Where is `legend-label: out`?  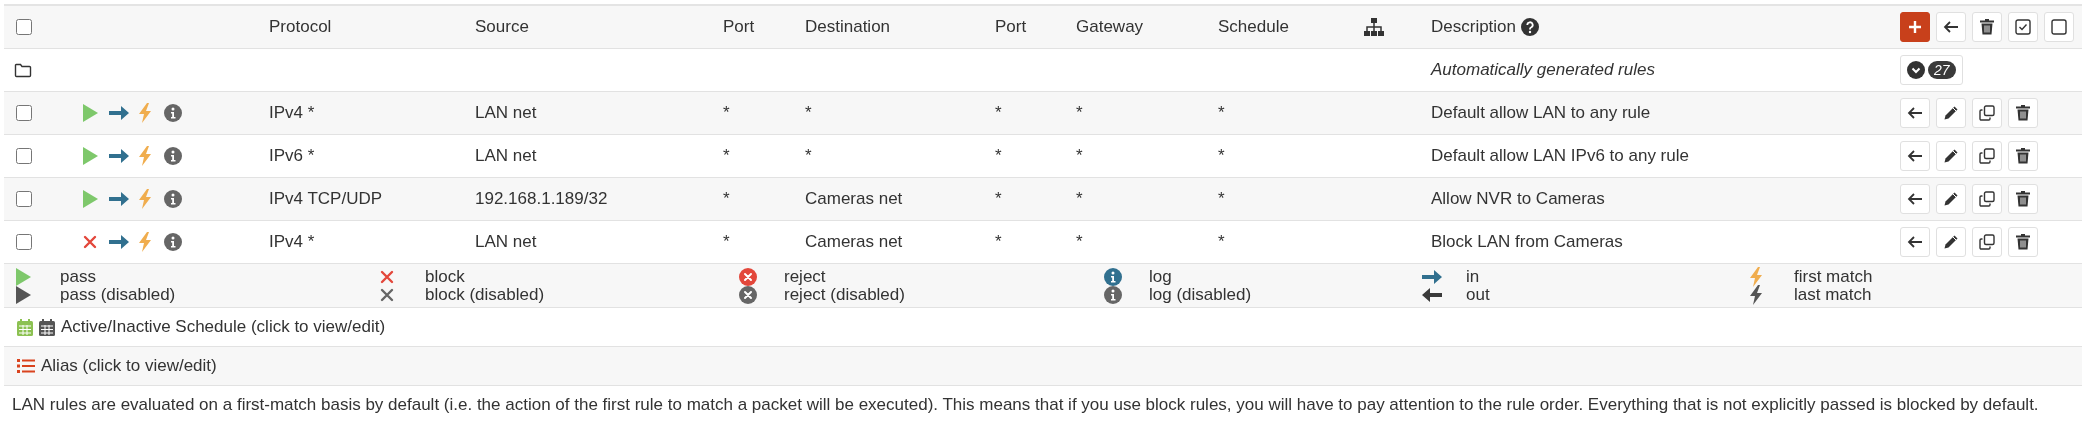 legend-label: out is located at coordinates (1478, 295).